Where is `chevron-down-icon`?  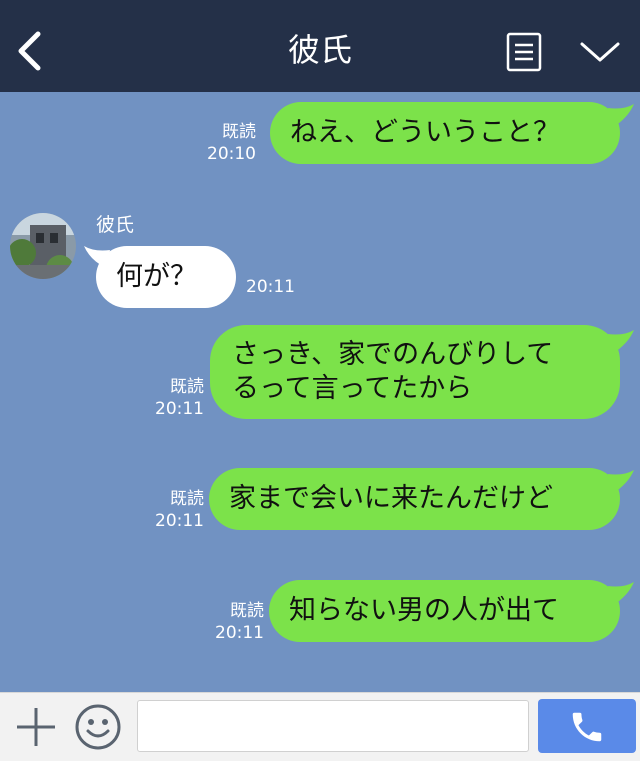 chevron-down-icon is located at coordinates (600, 51).